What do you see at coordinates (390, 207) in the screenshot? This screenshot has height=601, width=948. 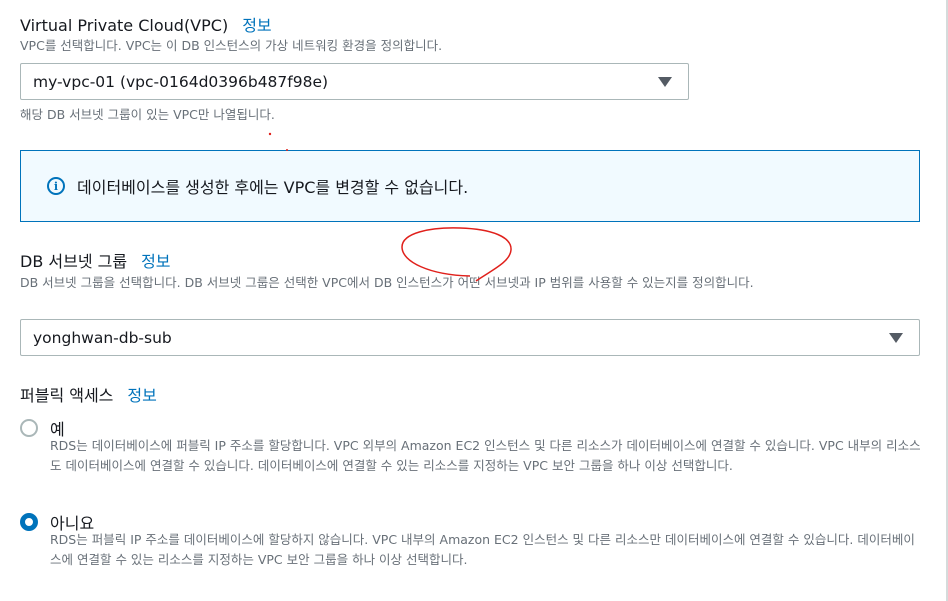 I see `annotation-overlay` at bounding box center [390, 207].